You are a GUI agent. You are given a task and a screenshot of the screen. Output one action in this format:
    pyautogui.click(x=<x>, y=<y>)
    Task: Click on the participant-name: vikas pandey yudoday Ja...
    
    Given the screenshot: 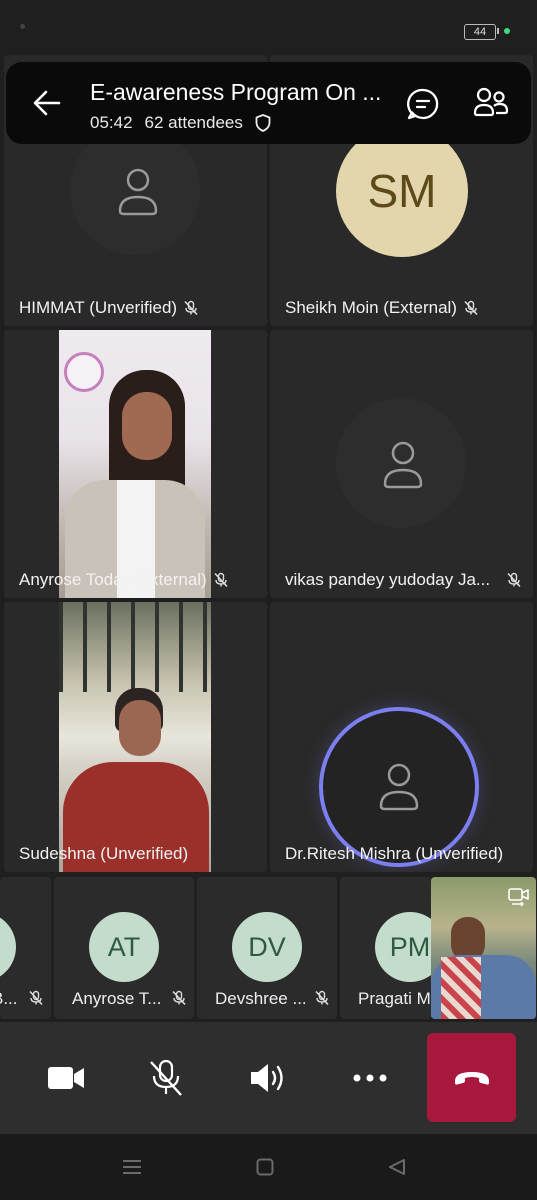 What is the action you would take?
    pyautogui.click(x=403, y=580)
    